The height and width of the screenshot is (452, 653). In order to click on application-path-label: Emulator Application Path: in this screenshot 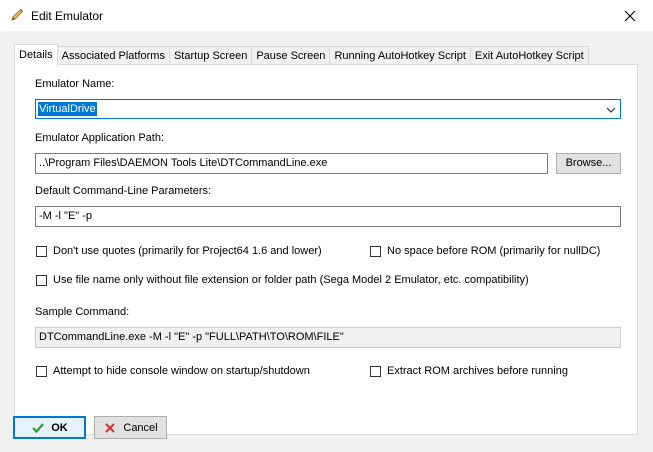, I will do `click(100, 138)`.